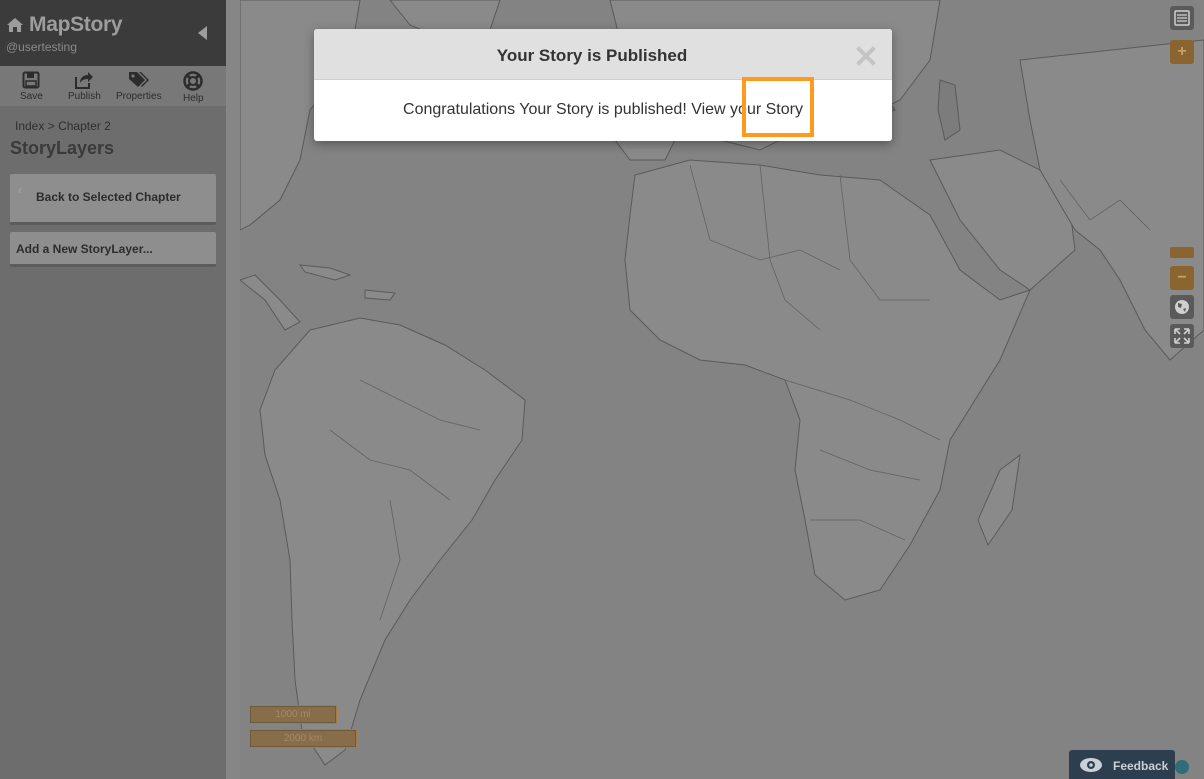  Describe the element at coordinates (31, 96) in the screenshot. I see `save-label: Save` at that location.